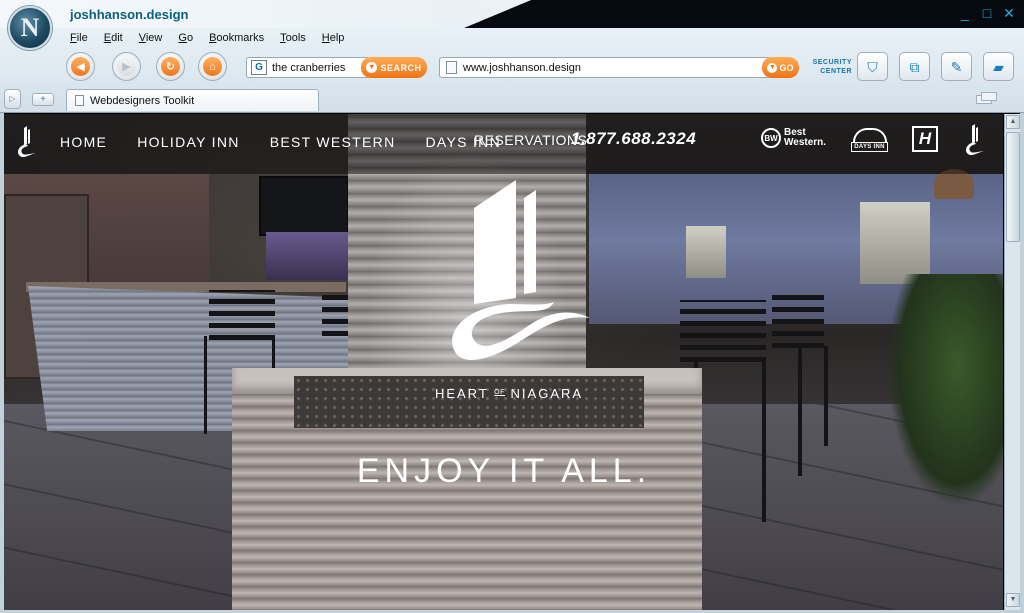  Describe the element at coordinates (1013, 122) in the screenshot. I see `scroll-up-icon: ▲` at that location.